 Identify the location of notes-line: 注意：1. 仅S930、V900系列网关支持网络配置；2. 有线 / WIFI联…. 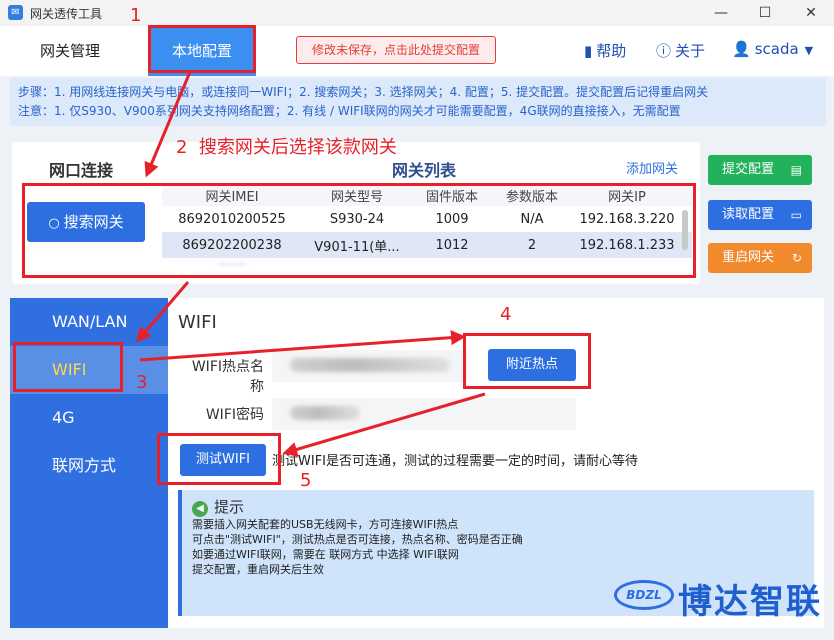
(349, 111).